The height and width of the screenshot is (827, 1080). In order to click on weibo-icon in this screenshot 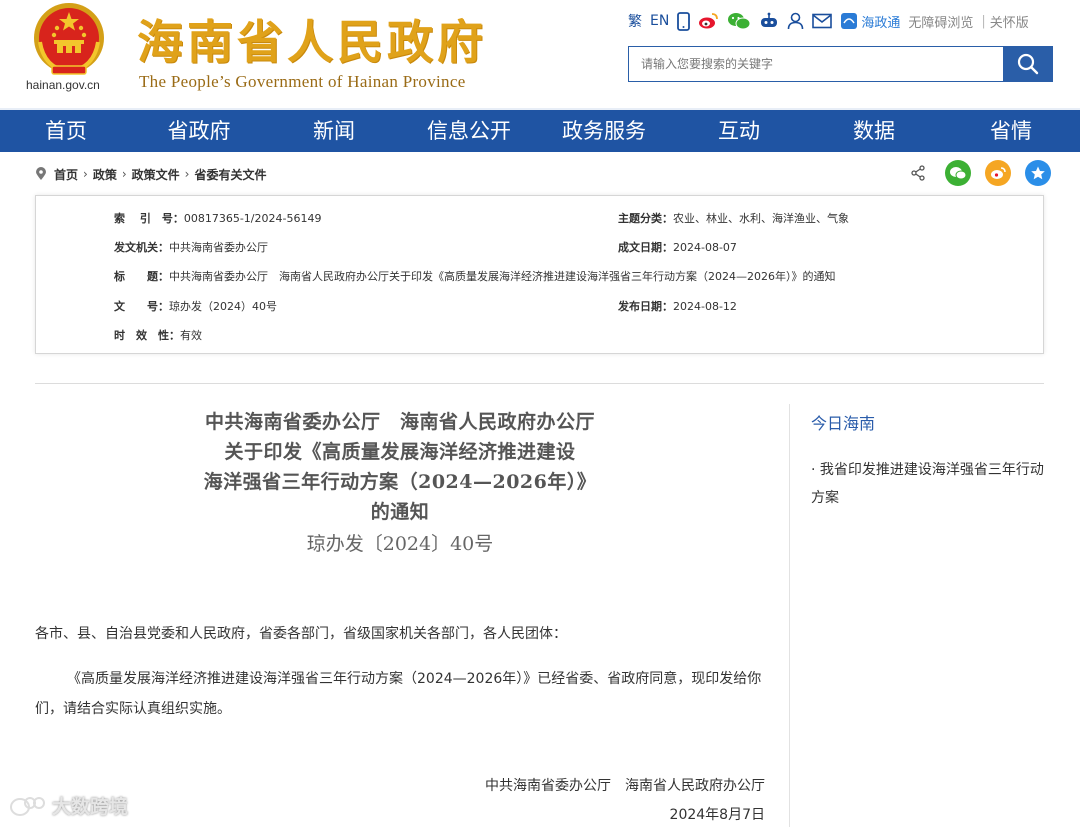, I will do `click(708, 21)`.